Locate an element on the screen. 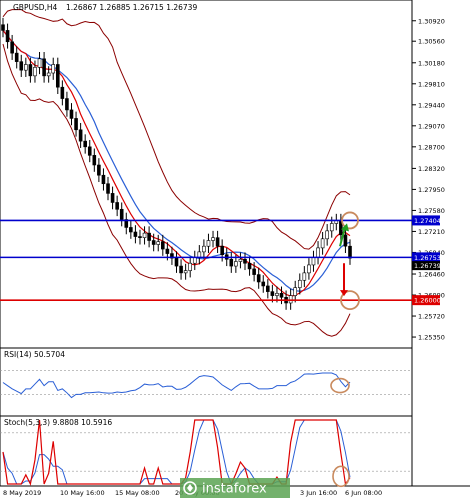 The width and height of the screenshot is (470, 500). x-tick-label: 3 Jun 16:00 is located at coordinates (318, 493).